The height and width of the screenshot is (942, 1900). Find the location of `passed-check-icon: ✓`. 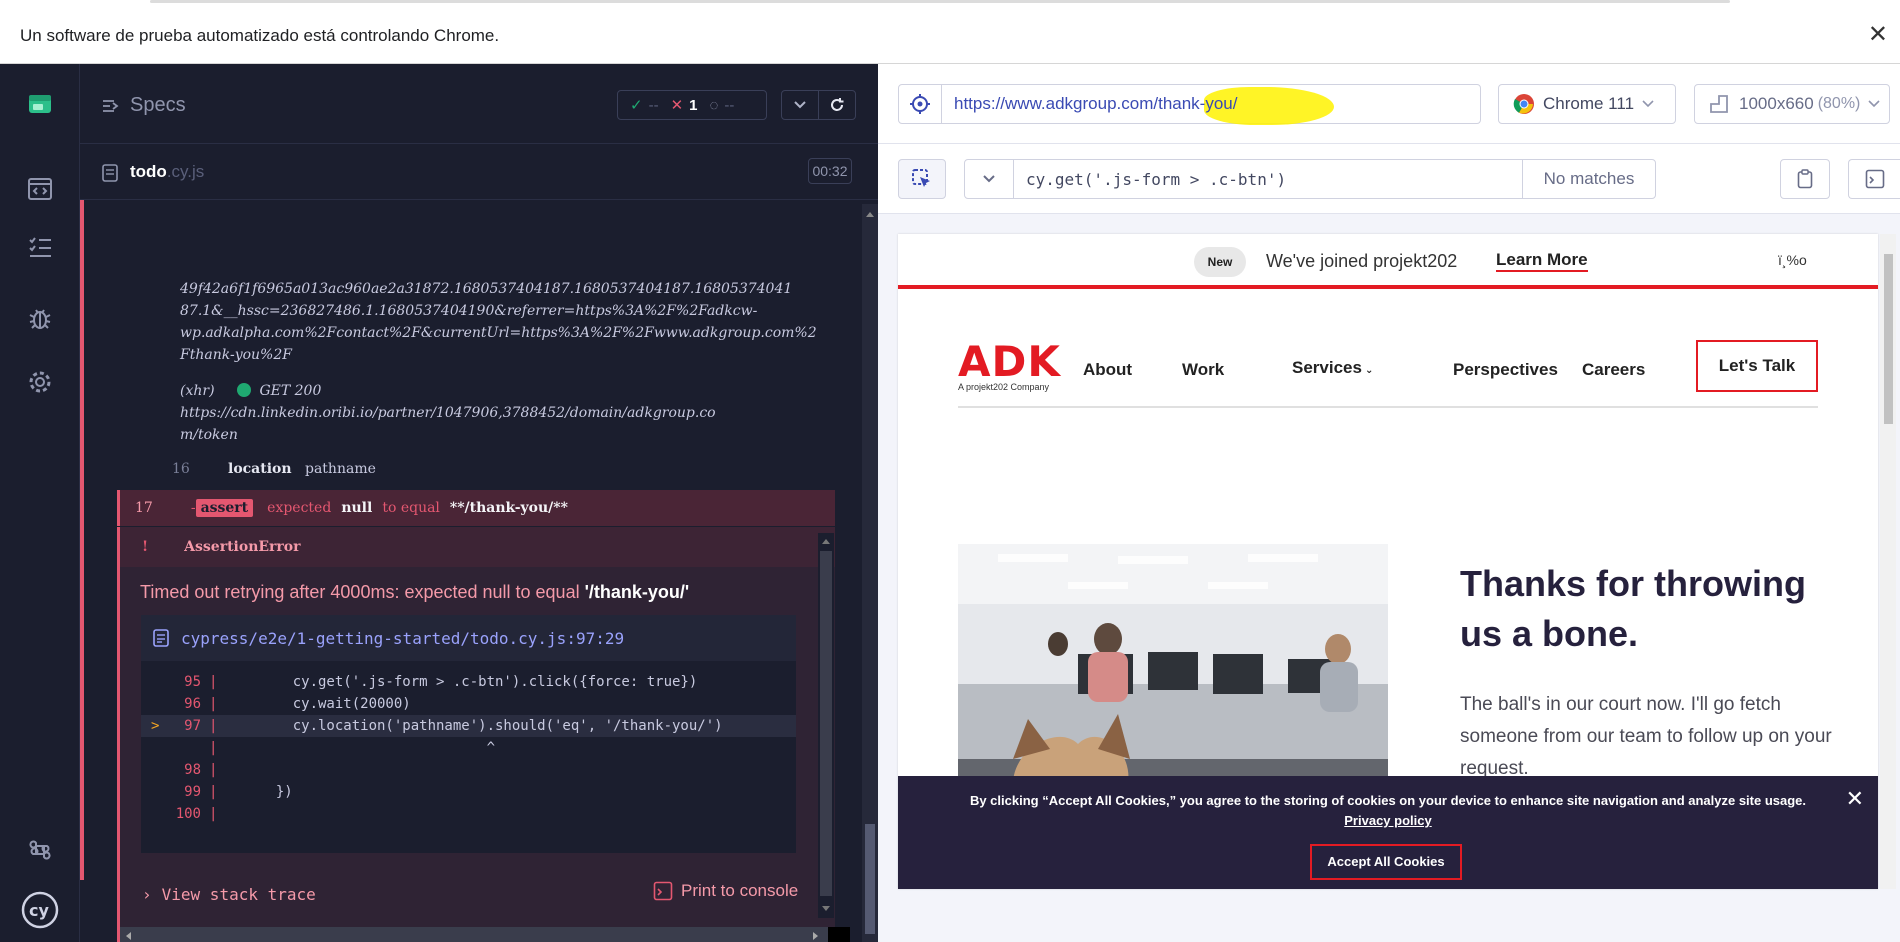

passed-check-icon: ✓ is located at coordinates (636, 105).